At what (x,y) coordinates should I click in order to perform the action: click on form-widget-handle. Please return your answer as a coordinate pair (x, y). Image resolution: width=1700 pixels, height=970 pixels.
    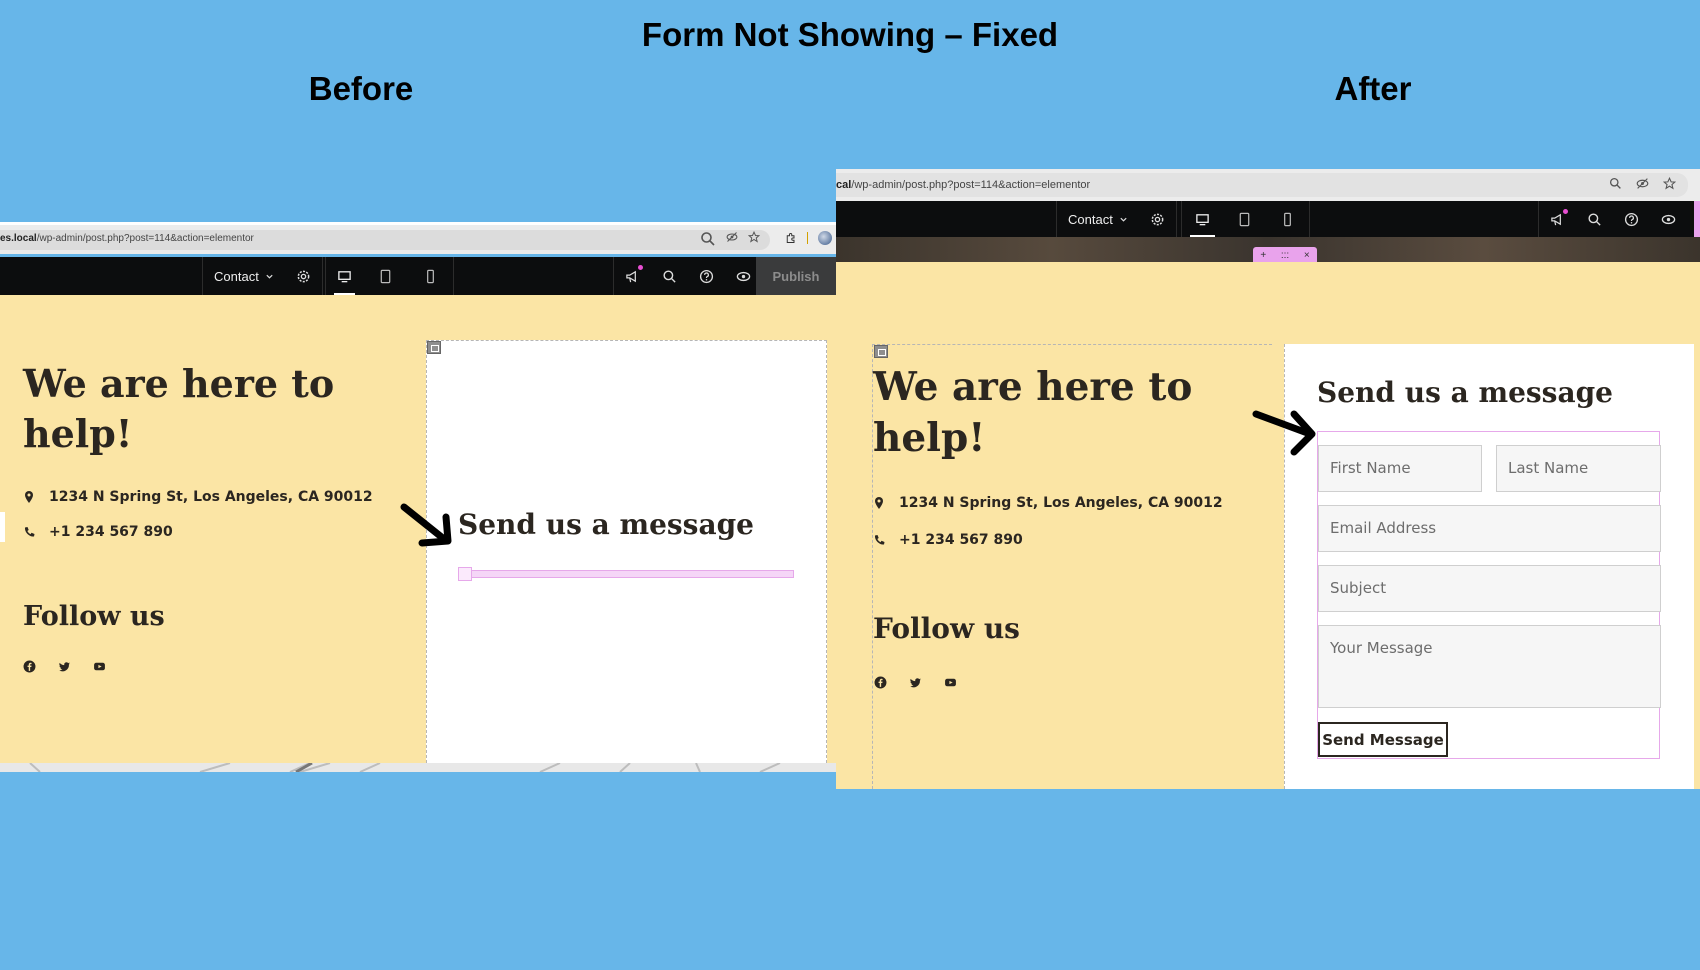
    Looking at the image, I should click on (465, 574).